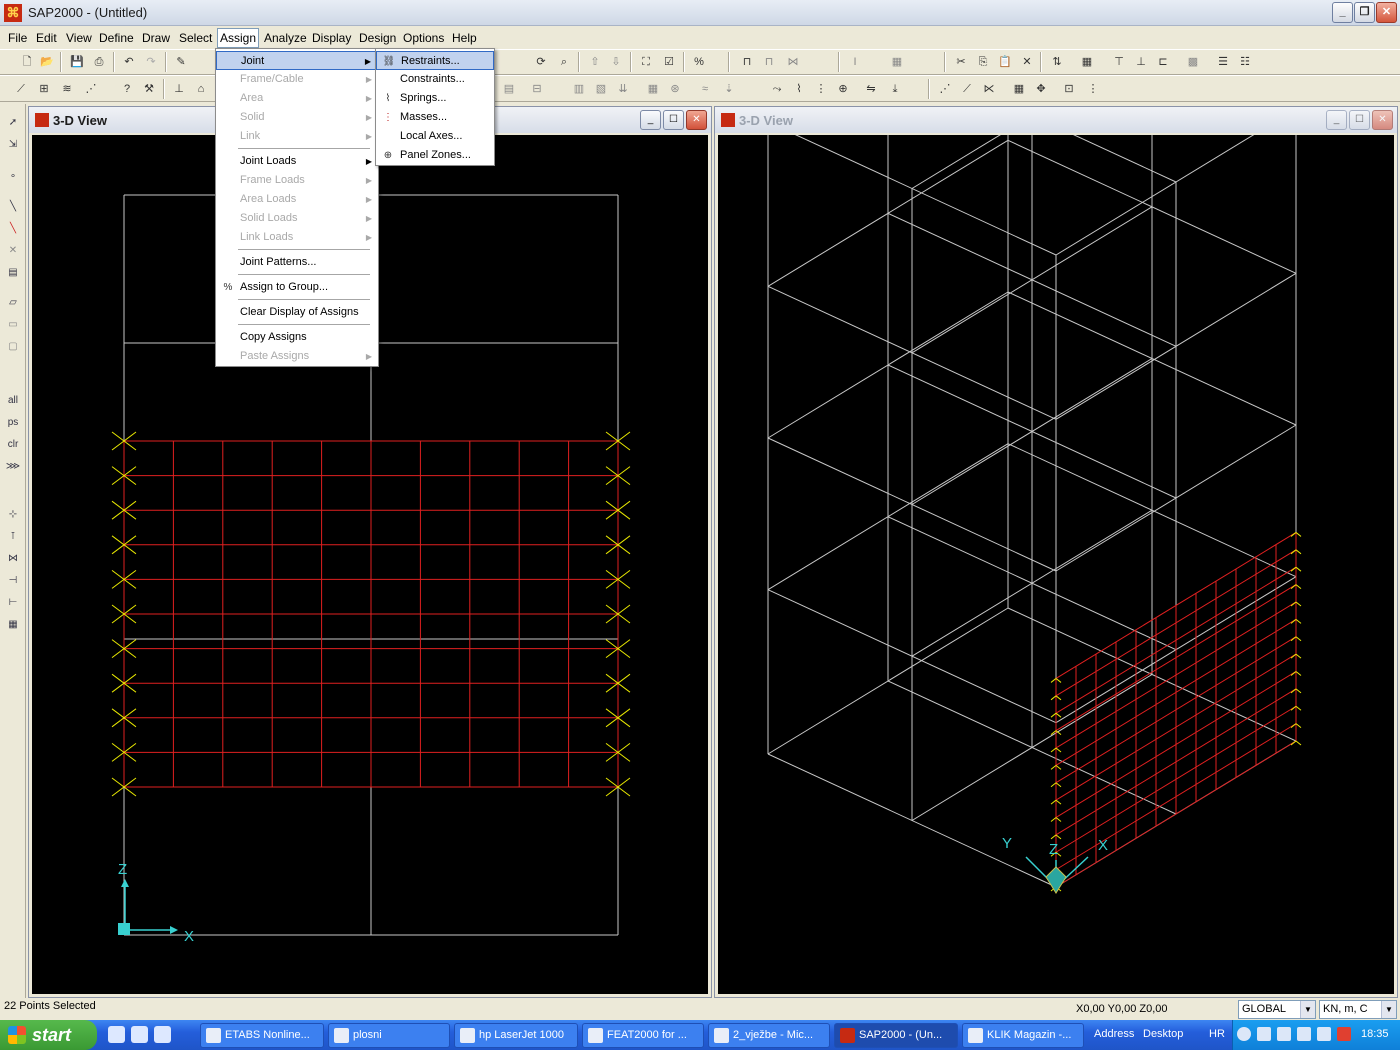 The height and width of the screenshot is (1050, 1400). Describe the element at coordinates (1223, 62) in the screenshot. I see `align-icon: ☰` at that location.